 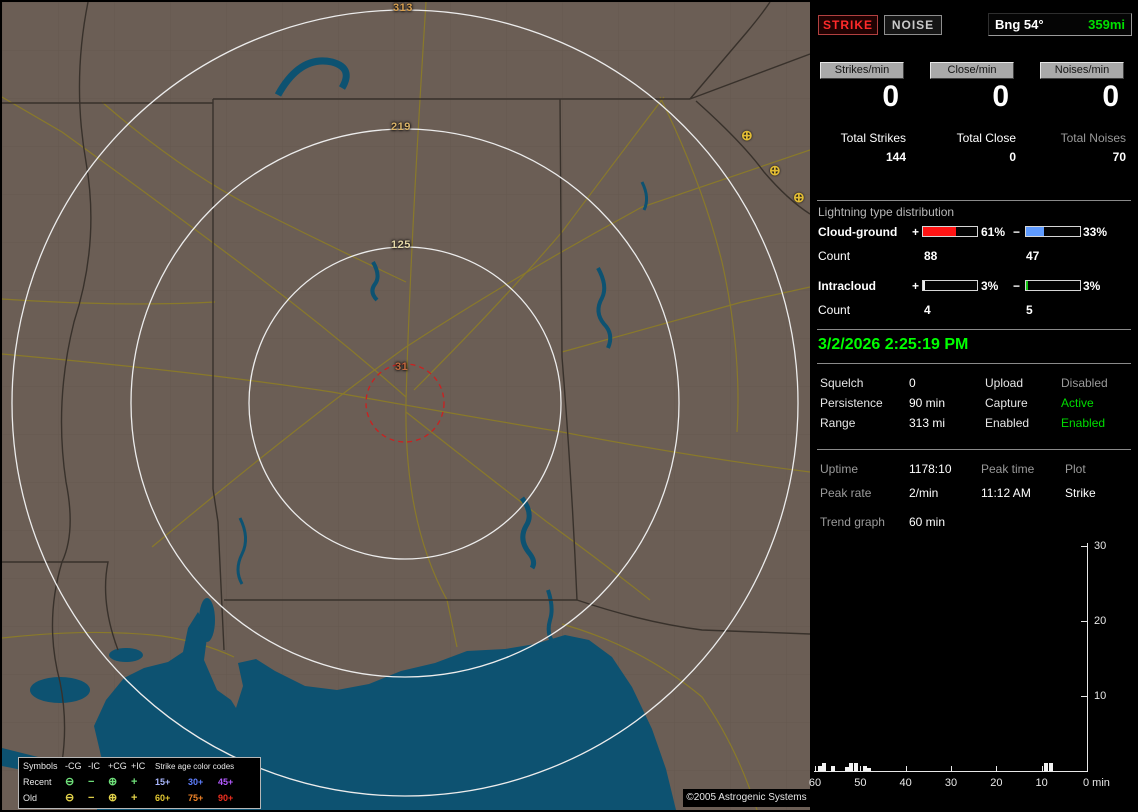 What do you see at coordinates (1082, 70) in the screenshot?
I see `noises-per-min-header: Noises/min` at bounding box center [1082, 70].